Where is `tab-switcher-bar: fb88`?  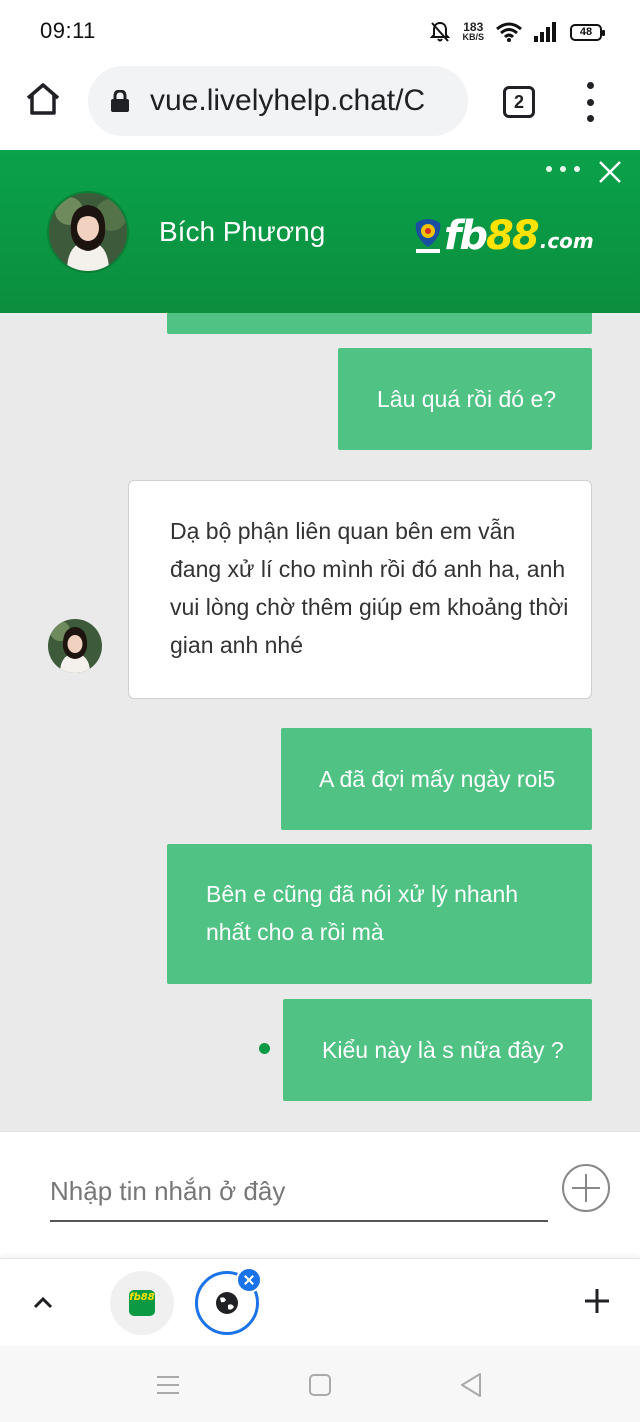
tab-switcher-bar: fb88 is located at coordinates (320, 1302).